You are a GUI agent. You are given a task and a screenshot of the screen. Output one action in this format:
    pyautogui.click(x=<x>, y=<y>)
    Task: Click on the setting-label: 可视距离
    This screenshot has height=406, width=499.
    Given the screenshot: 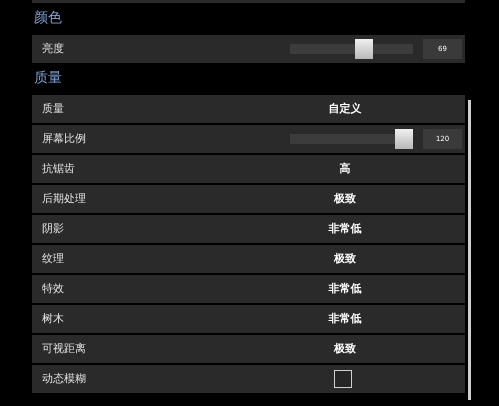 What is the action you would take?
    pyautogui.click(x=64, y=348)
    